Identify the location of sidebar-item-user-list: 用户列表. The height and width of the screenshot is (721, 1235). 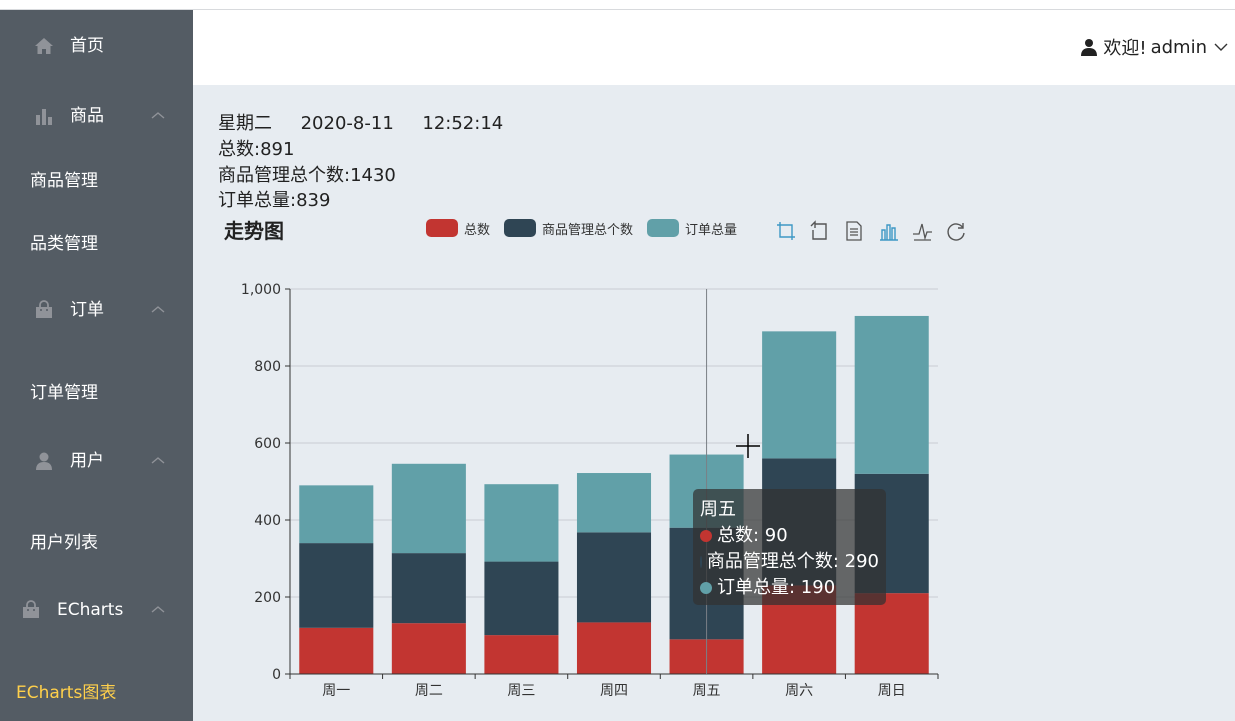
(96, 543).